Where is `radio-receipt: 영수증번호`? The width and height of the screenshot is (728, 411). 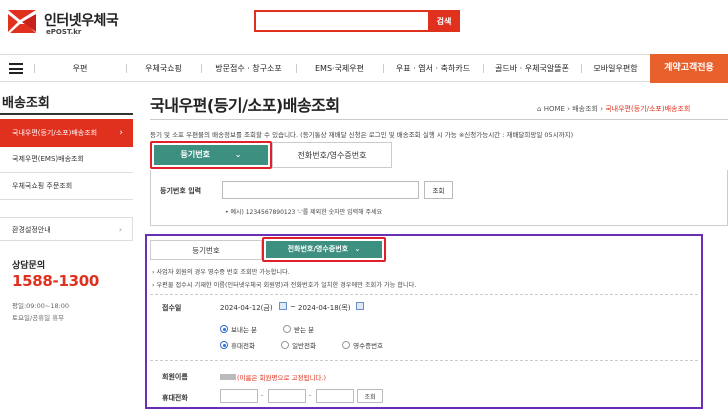
radio-receipt: 영수증번호 is located at coordinates (362, 345).